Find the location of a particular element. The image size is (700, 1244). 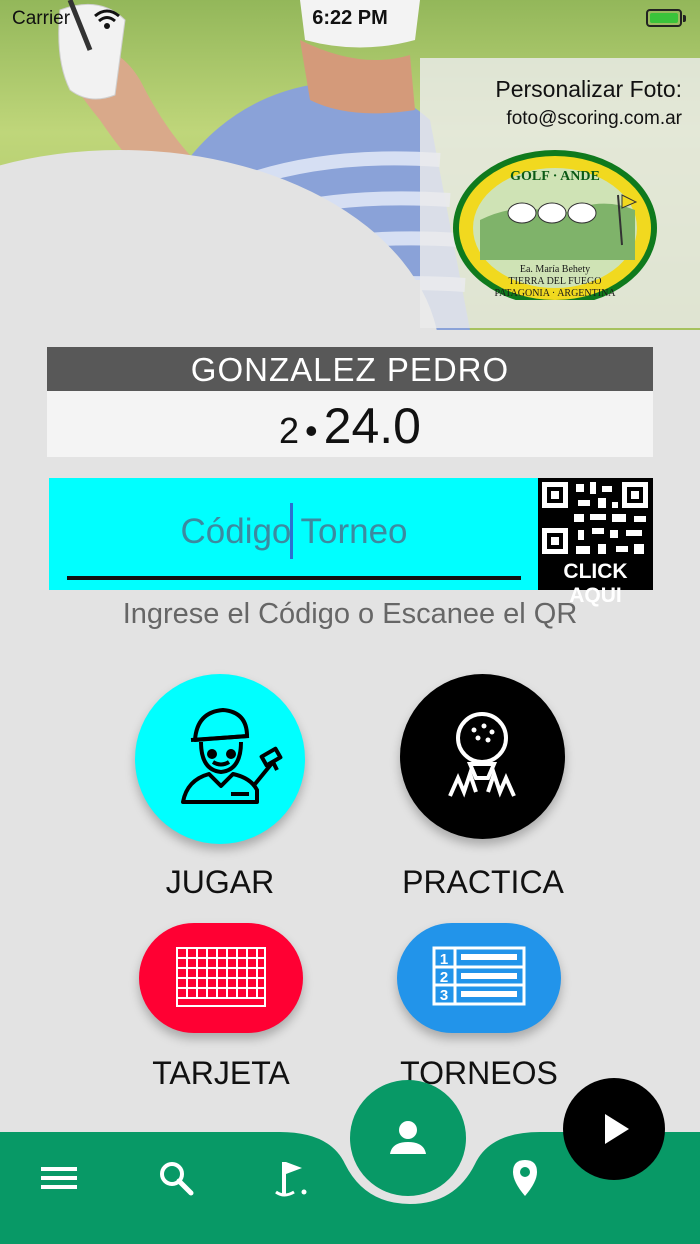

input-underline is located at coordinates (294, 578).